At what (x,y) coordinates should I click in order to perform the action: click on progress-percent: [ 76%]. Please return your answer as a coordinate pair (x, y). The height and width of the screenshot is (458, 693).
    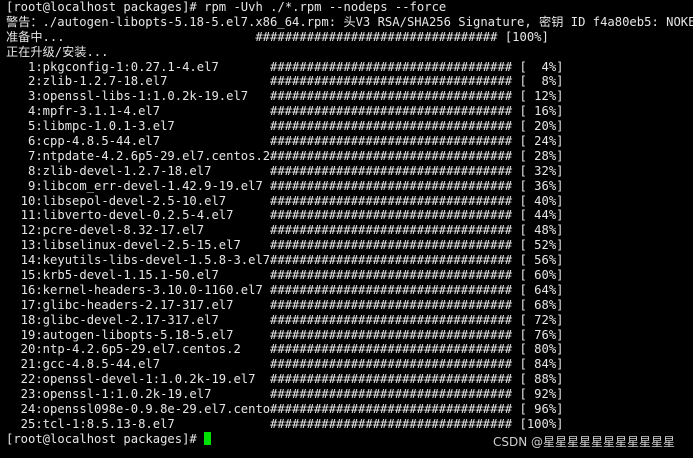
    Looking at the image, I should click on (541, 334).